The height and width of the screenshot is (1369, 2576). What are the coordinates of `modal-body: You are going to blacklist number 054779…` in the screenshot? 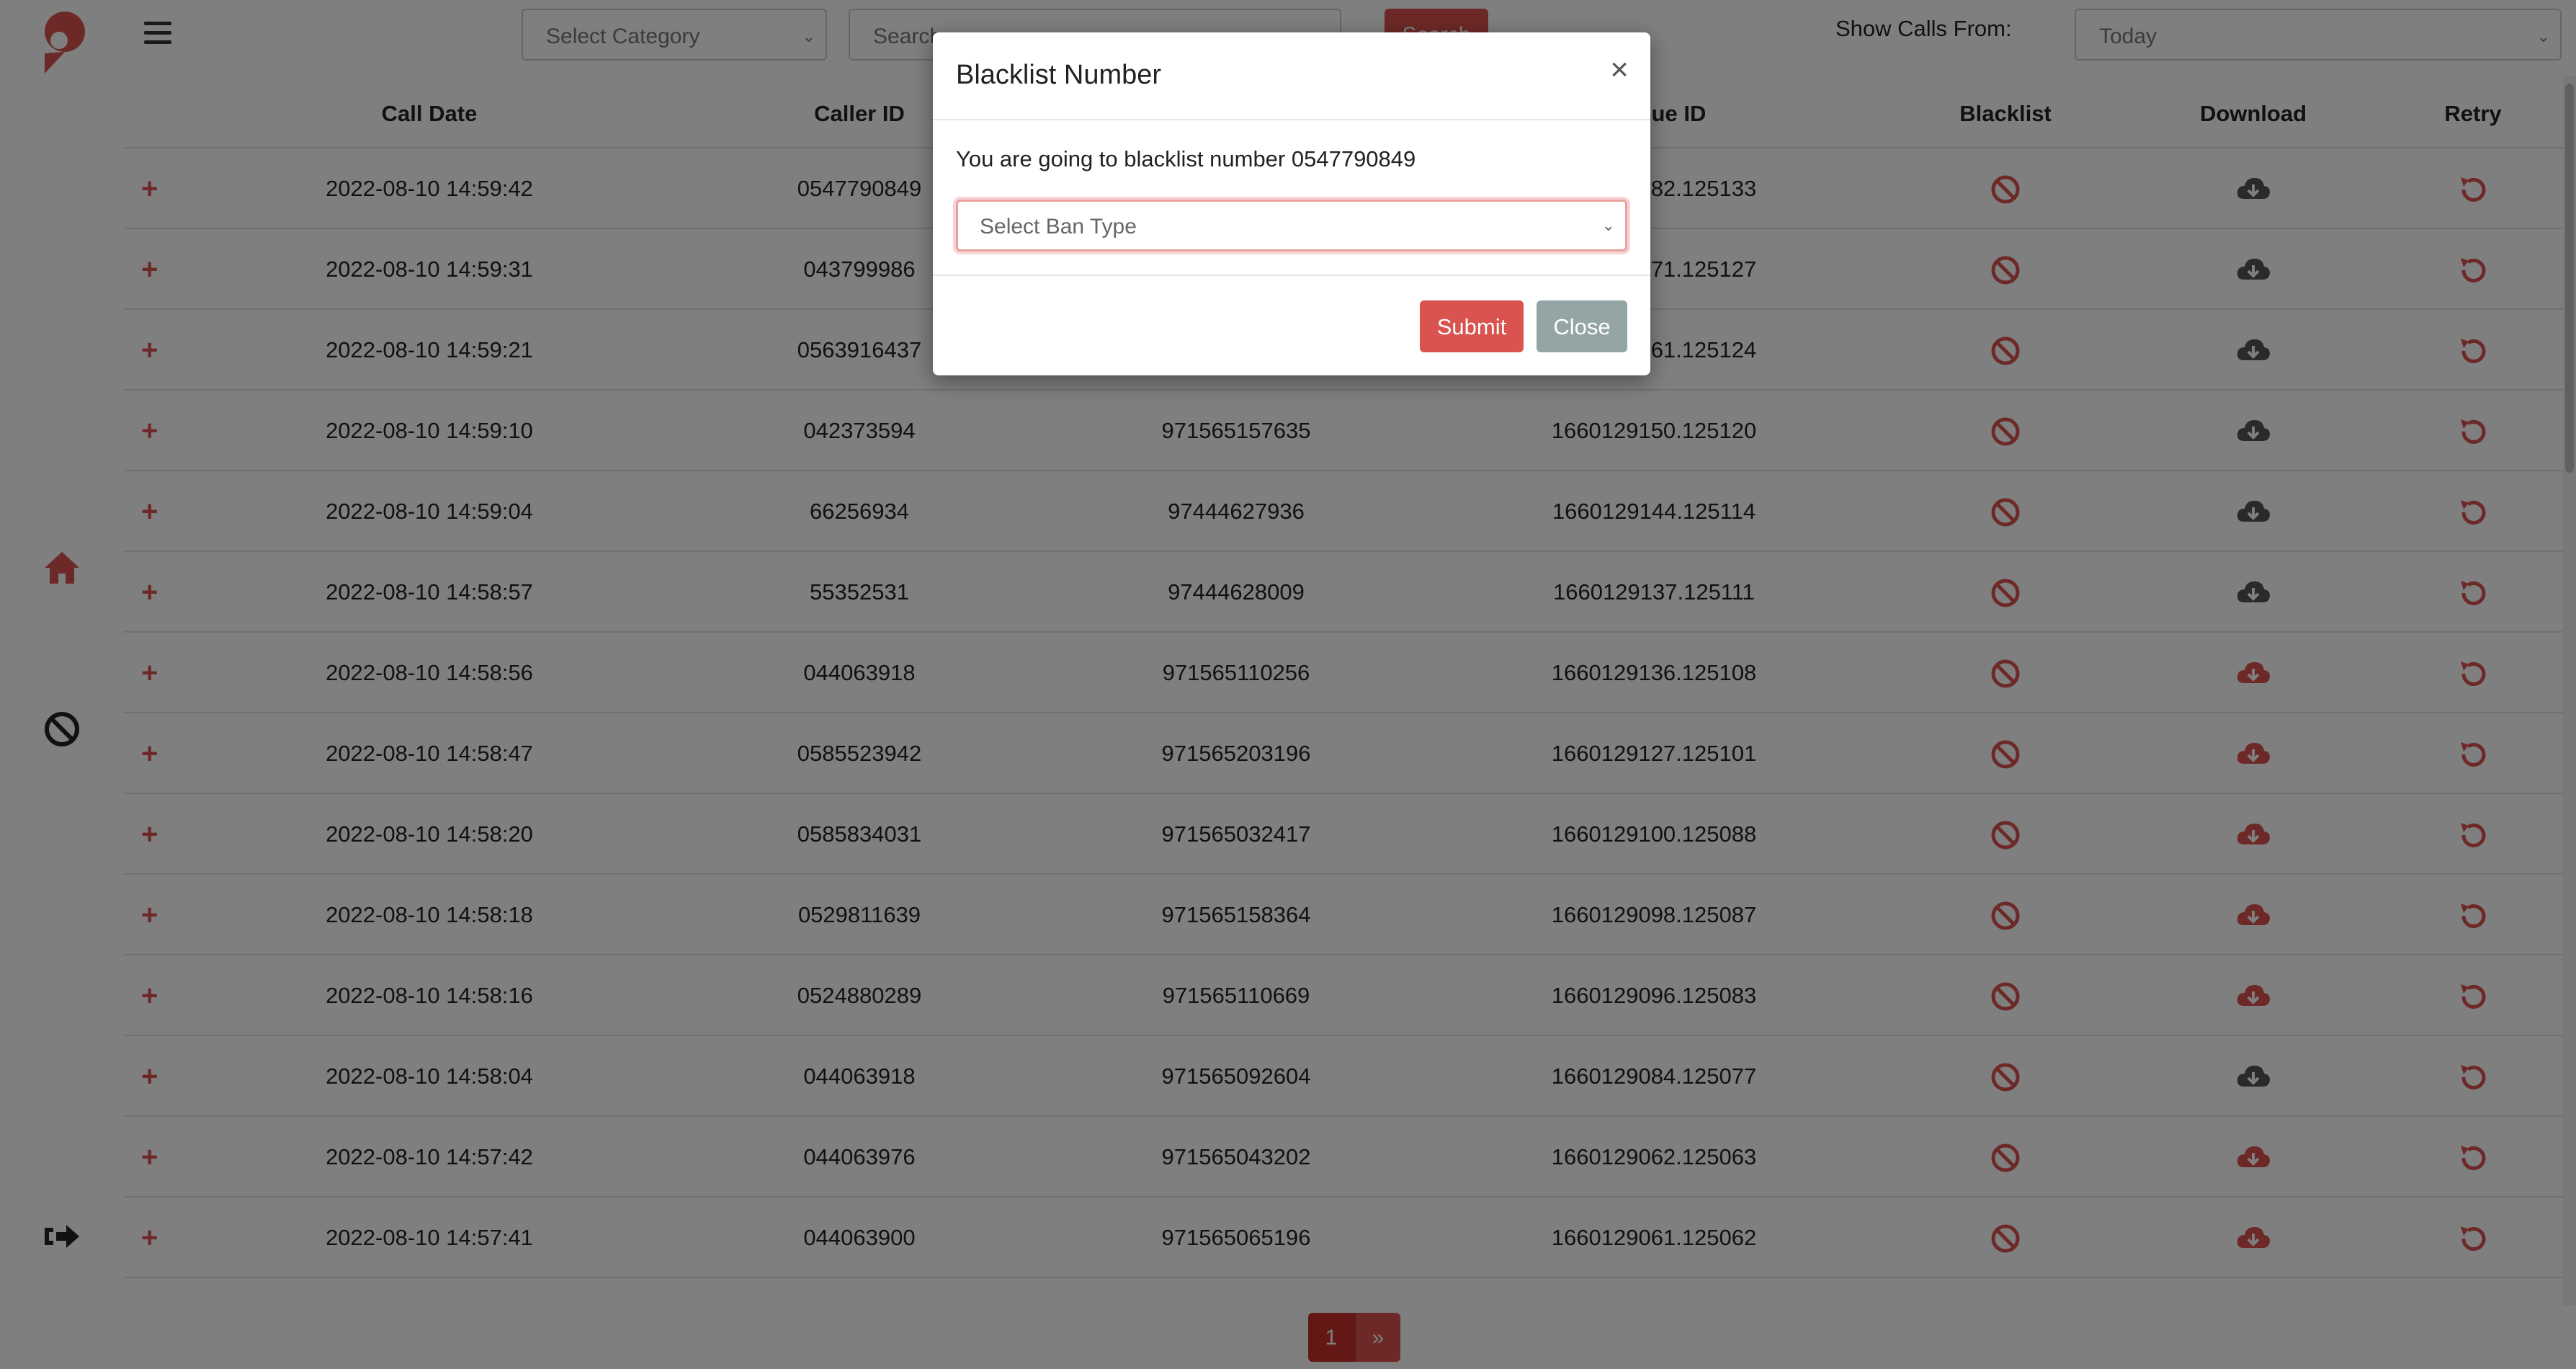 It's located at (1291, 197).